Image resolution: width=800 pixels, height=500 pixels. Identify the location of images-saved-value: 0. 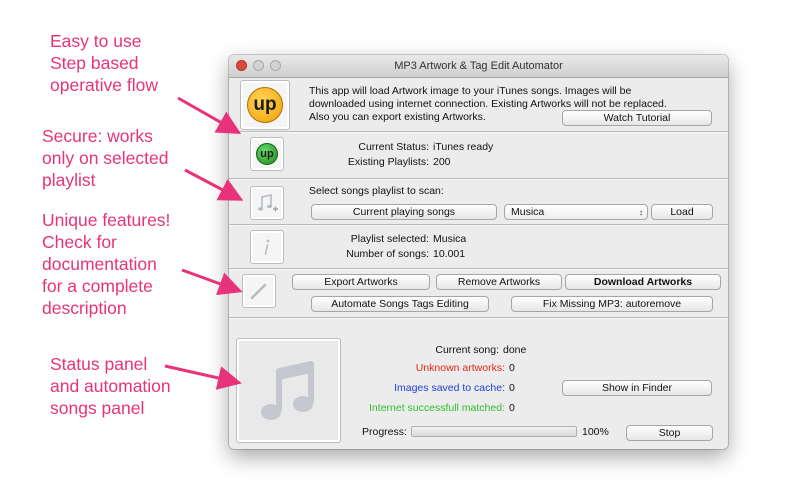
(512, 388).